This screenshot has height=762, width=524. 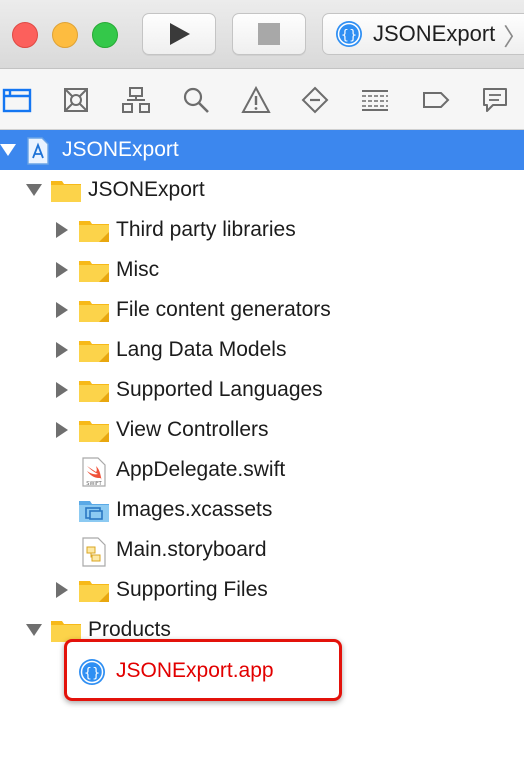 I want to click on tree-row-file: Images.xcassets, so click(x=262, y=510).